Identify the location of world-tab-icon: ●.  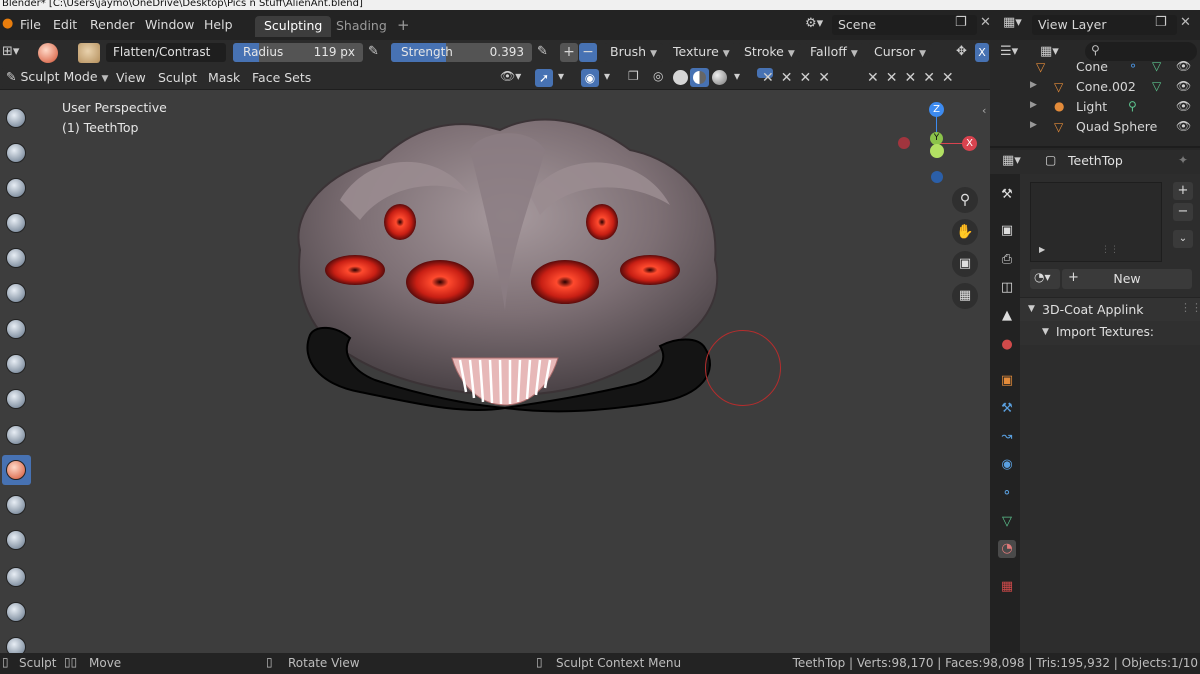
(1007, 345).